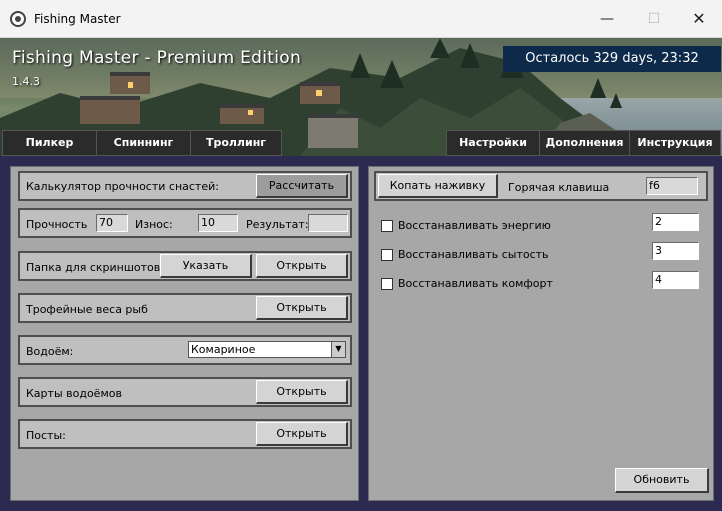  What do you see at coordinates (18, 19) in the screenshot?
I see `app-logo-icon` at bounding box center [18, 19].